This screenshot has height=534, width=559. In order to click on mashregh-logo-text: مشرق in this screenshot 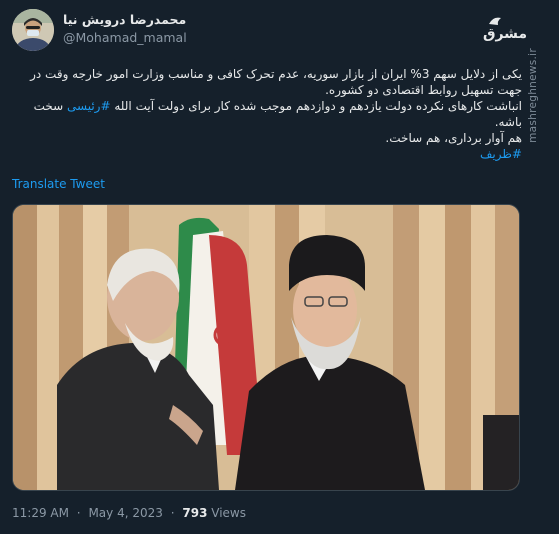, I will do `click(505, 34)`.